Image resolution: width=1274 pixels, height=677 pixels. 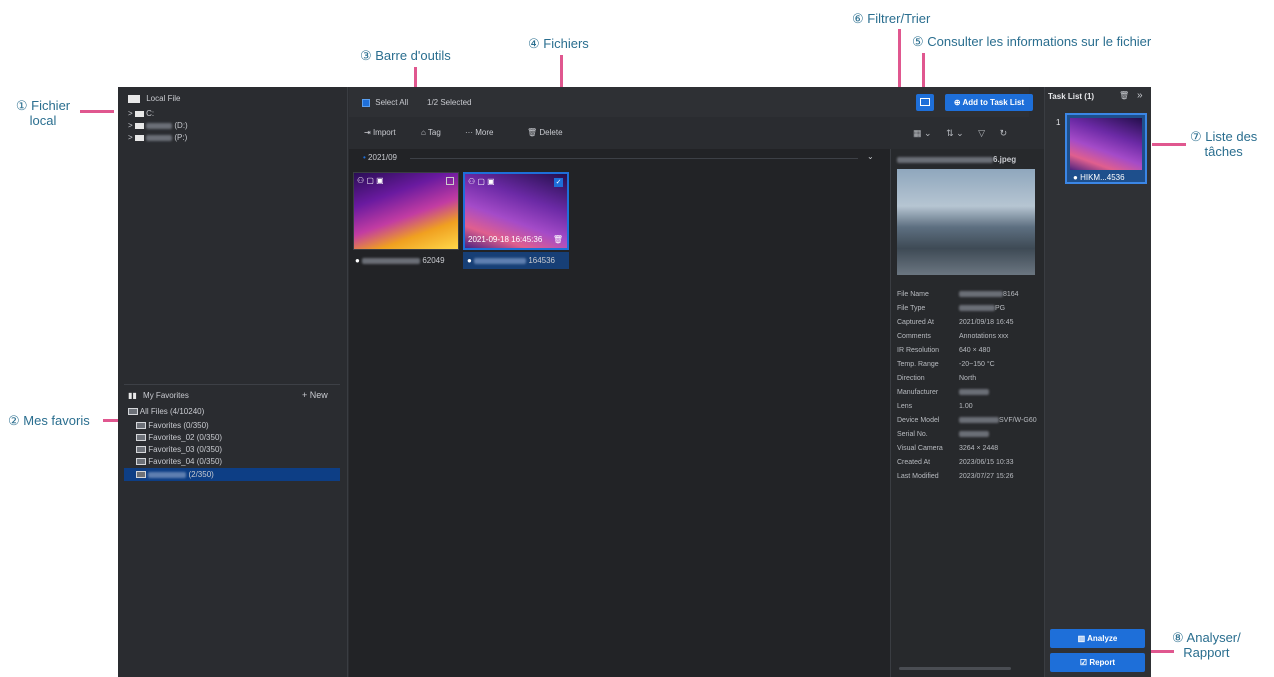 What do you see at coordinates (922, 133) in the screenshot?
I see `view-mode-icon: ▦ ⌄` at bounding box center [922, 133].